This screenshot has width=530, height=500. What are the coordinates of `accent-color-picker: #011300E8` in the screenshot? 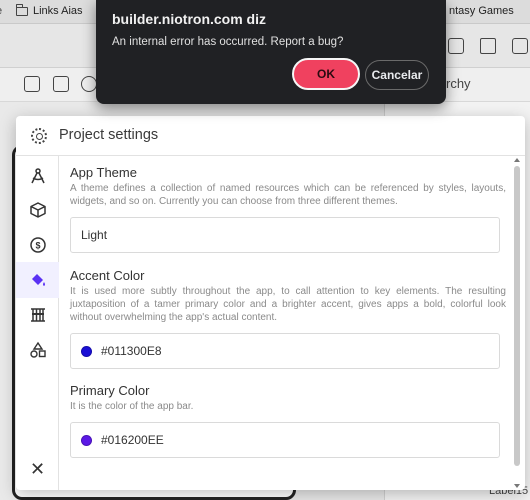 It's located at (285, 351).